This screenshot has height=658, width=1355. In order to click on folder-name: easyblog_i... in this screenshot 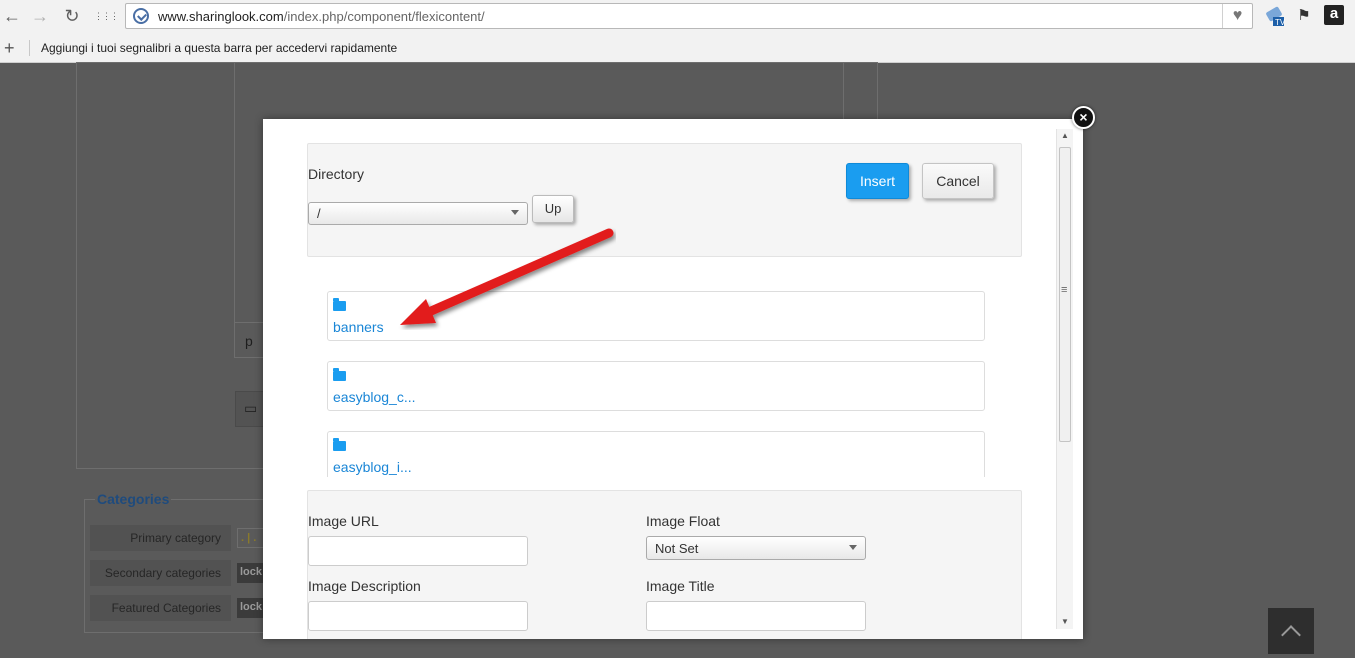, I will do `click(372, 467)`.